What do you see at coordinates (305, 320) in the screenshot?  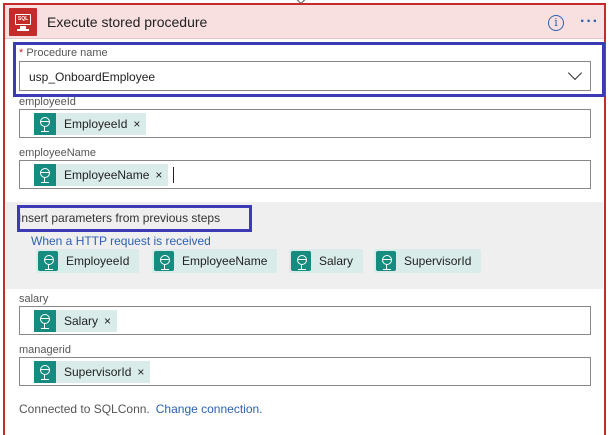 I see `salary-field: Salary ×` at bounding box center [305, 320].